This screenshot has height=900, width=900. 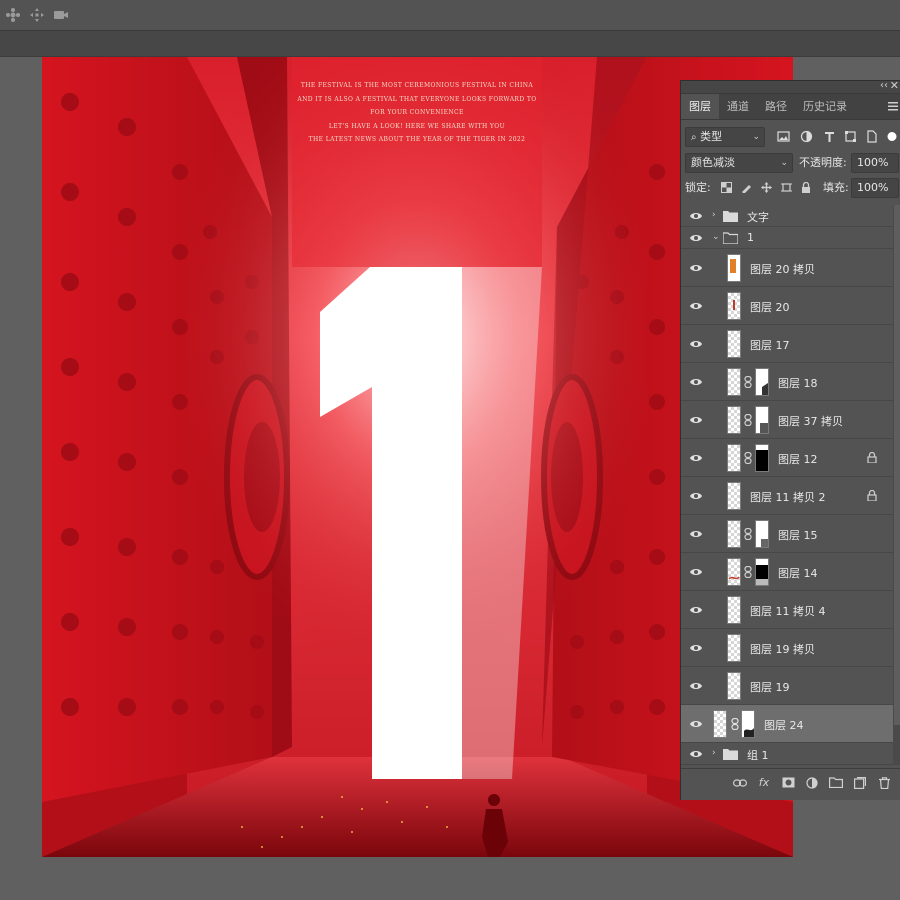 I want to click on filter-icons, so click(x=837, y=137).